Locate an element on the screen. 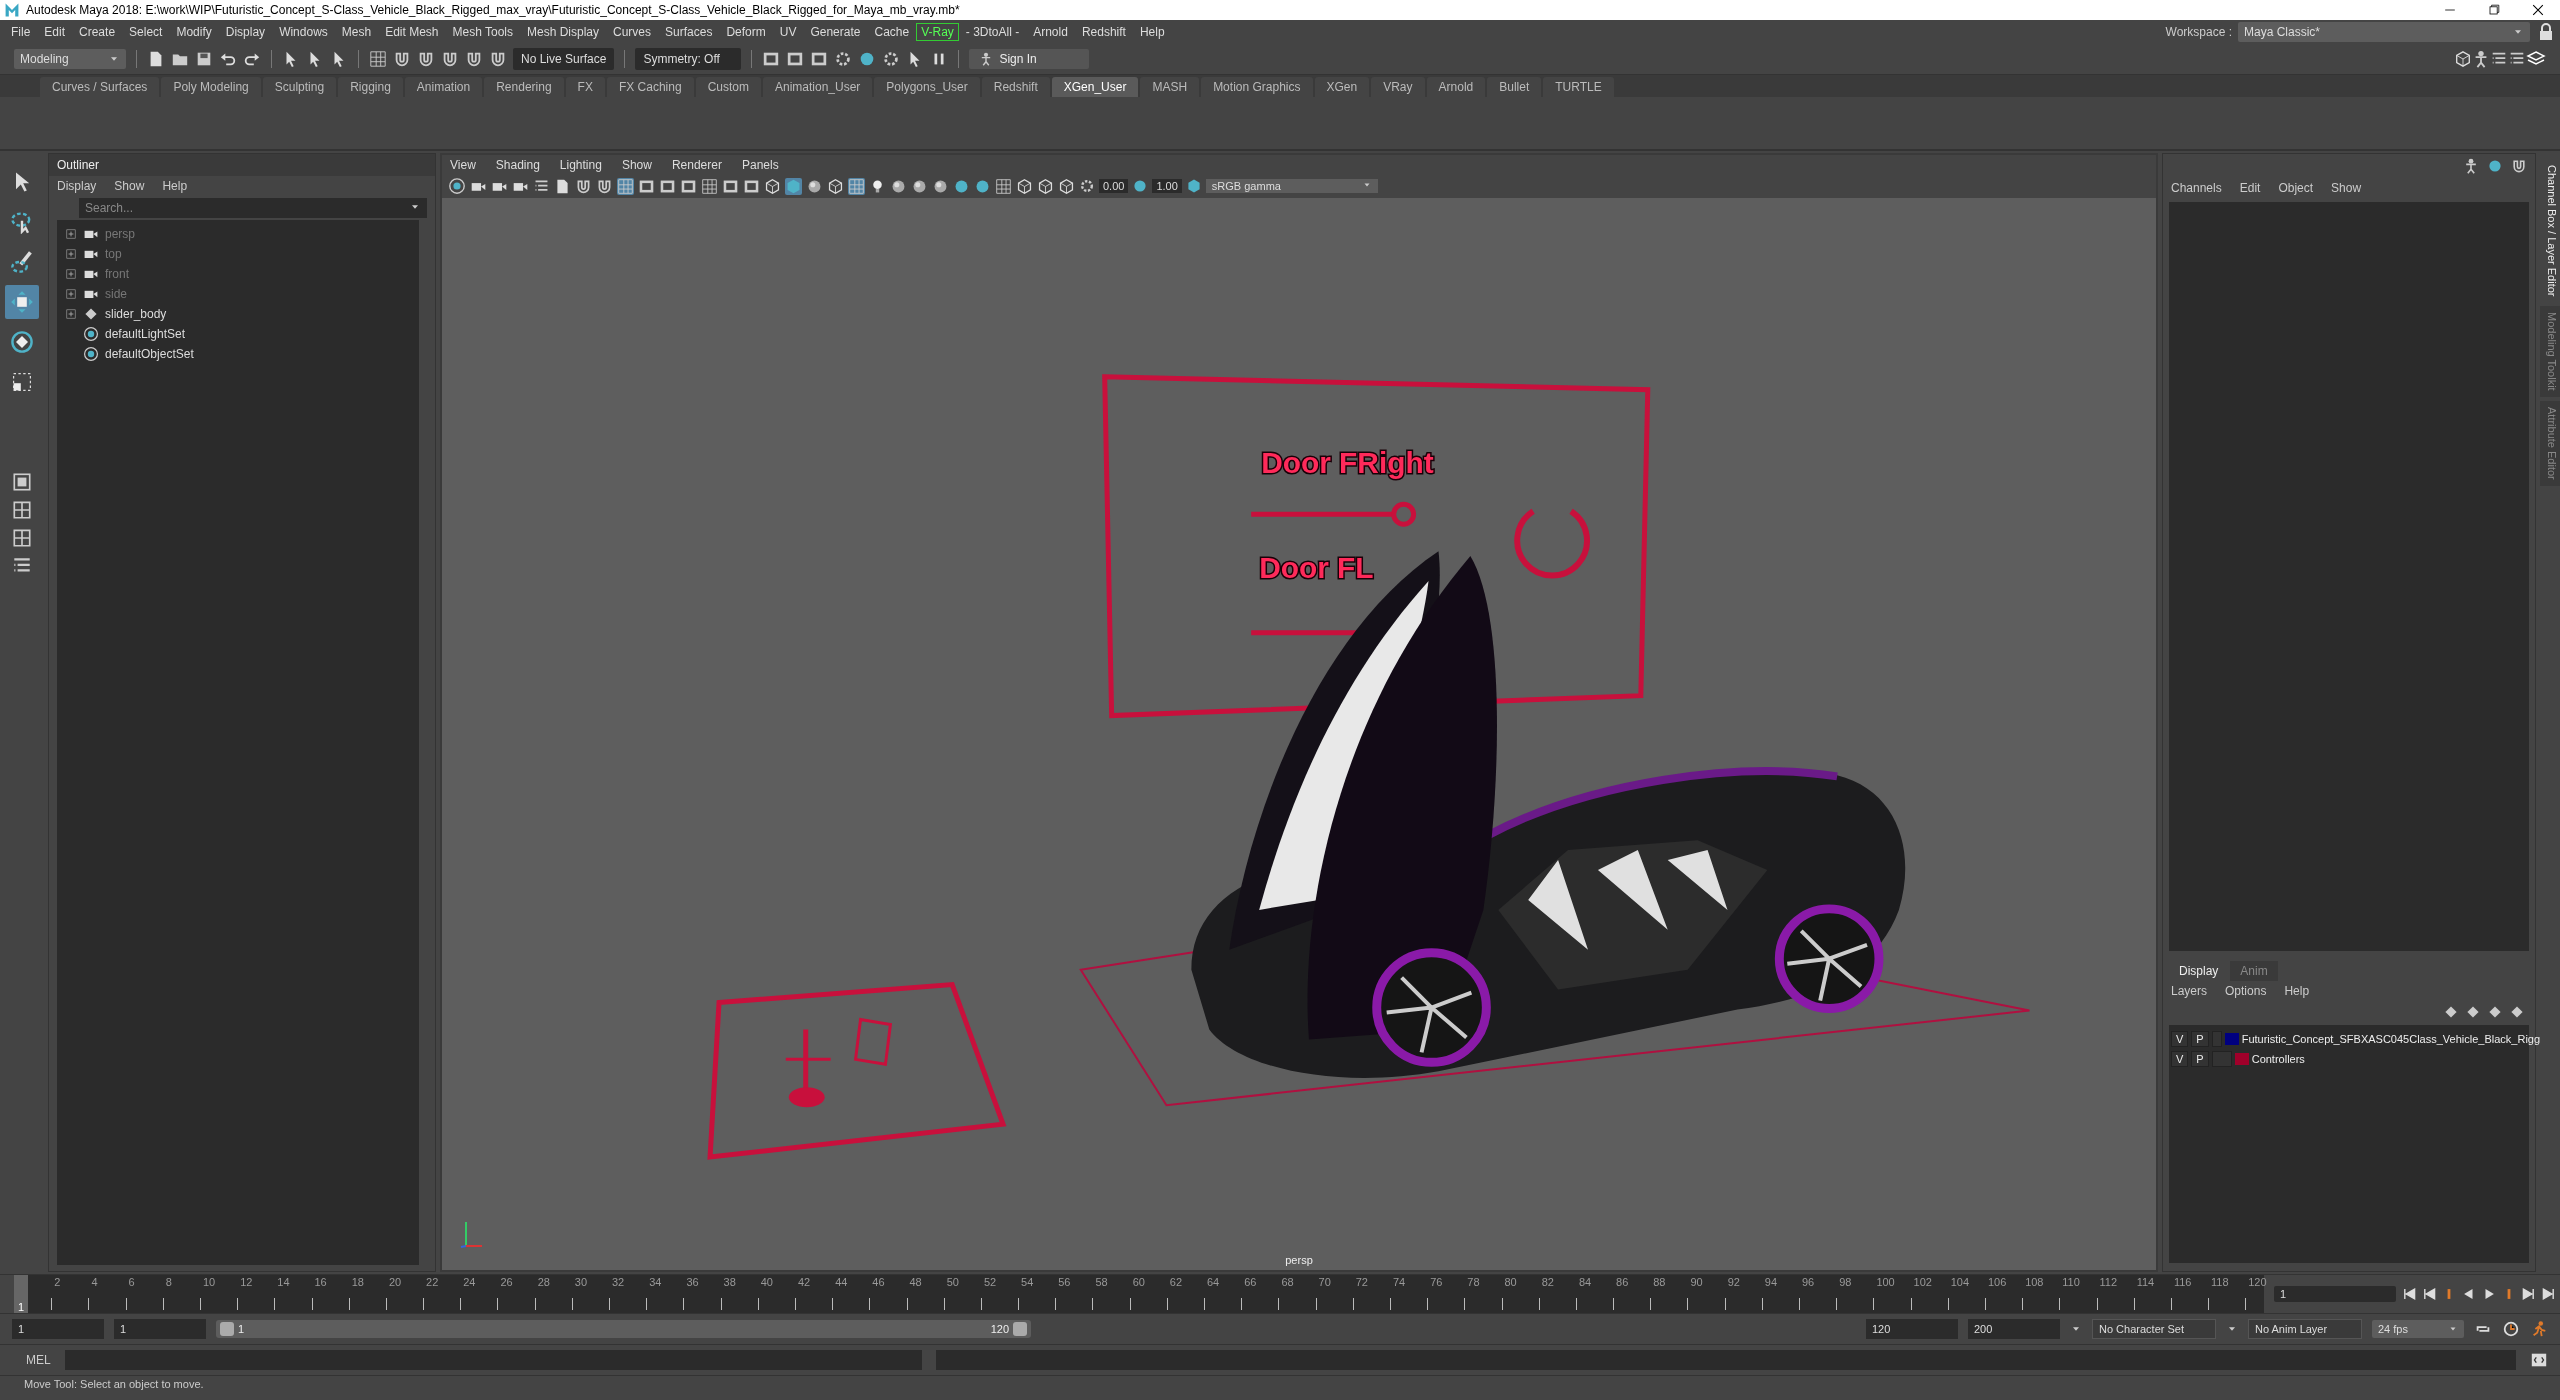  render-view-icon is located at coordinates (771, 59).